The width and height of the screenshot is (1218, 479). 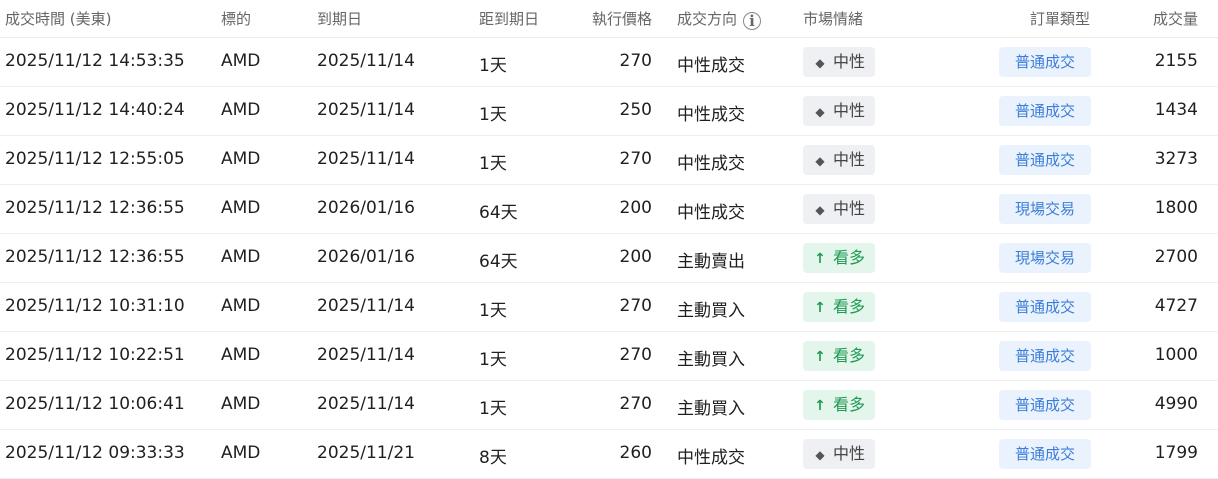 What do you see at coordinates (622, 18) in the screenshot?
I see `header-strike: 執行價格` at bounding box center [622, 18].